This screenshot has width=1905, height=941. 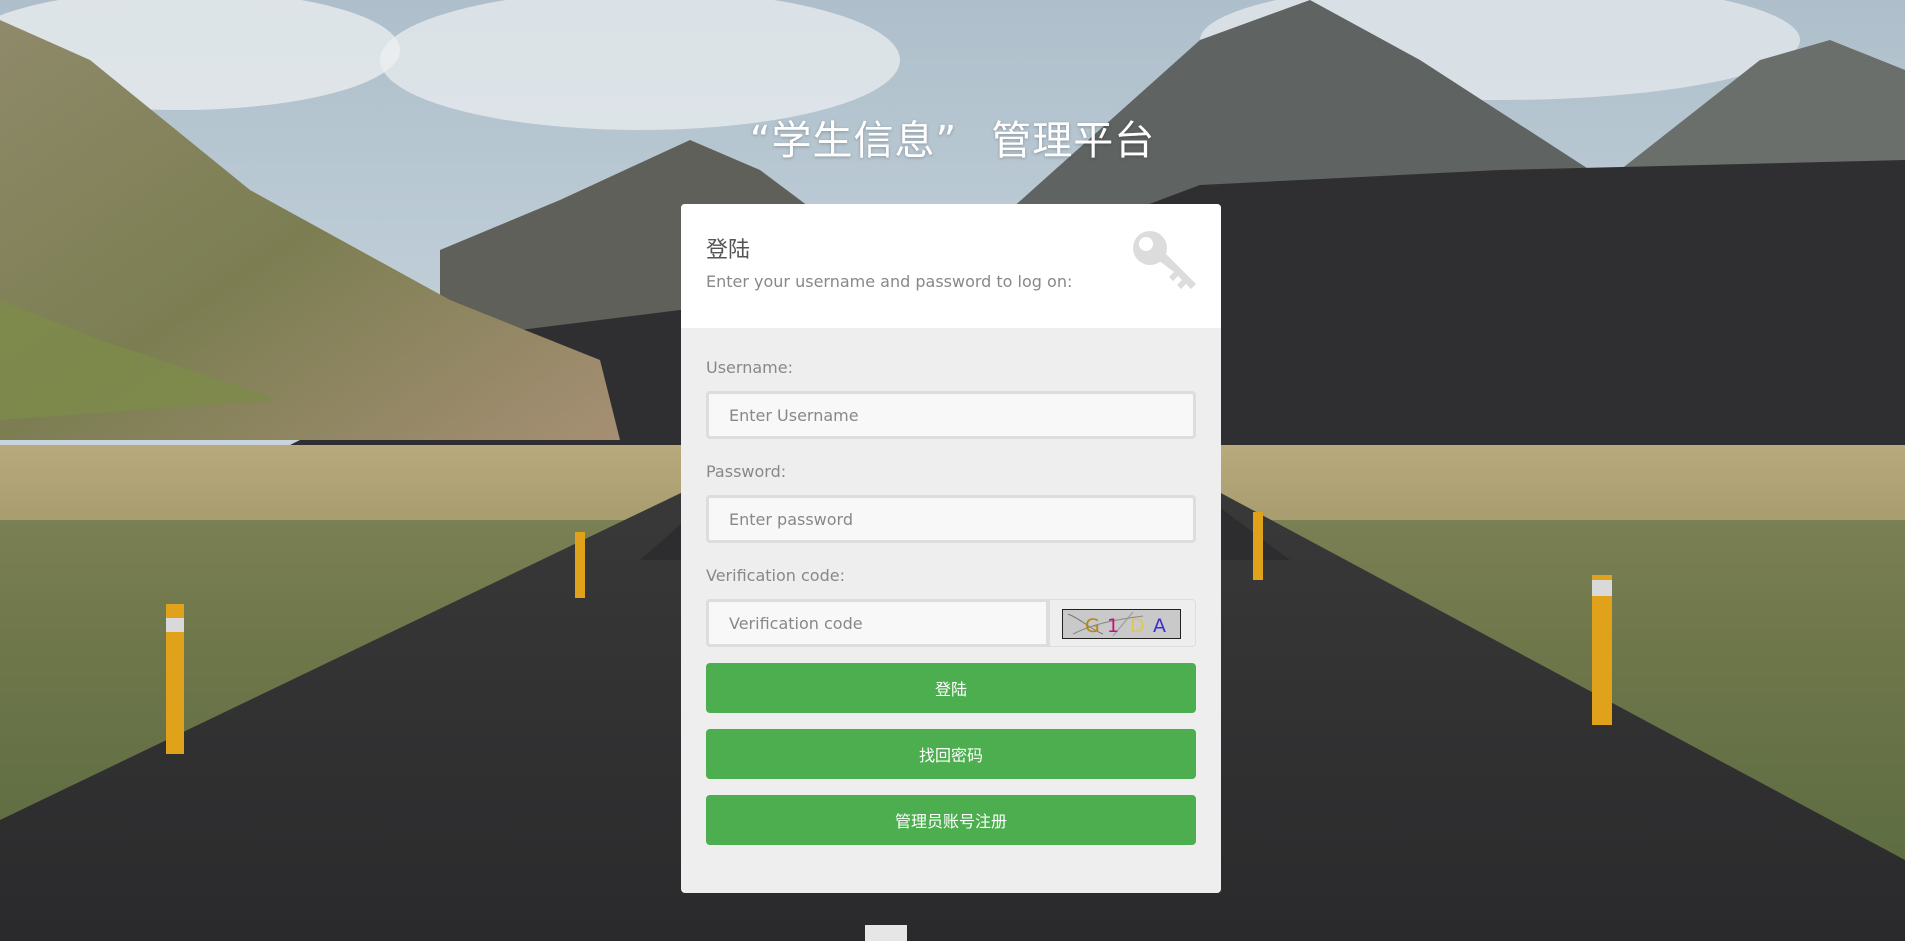 What do you see at coordinates (951, 754) in the screenshot?
I see `recover-password-button: 找回密码` at bounding box center [951, 754].